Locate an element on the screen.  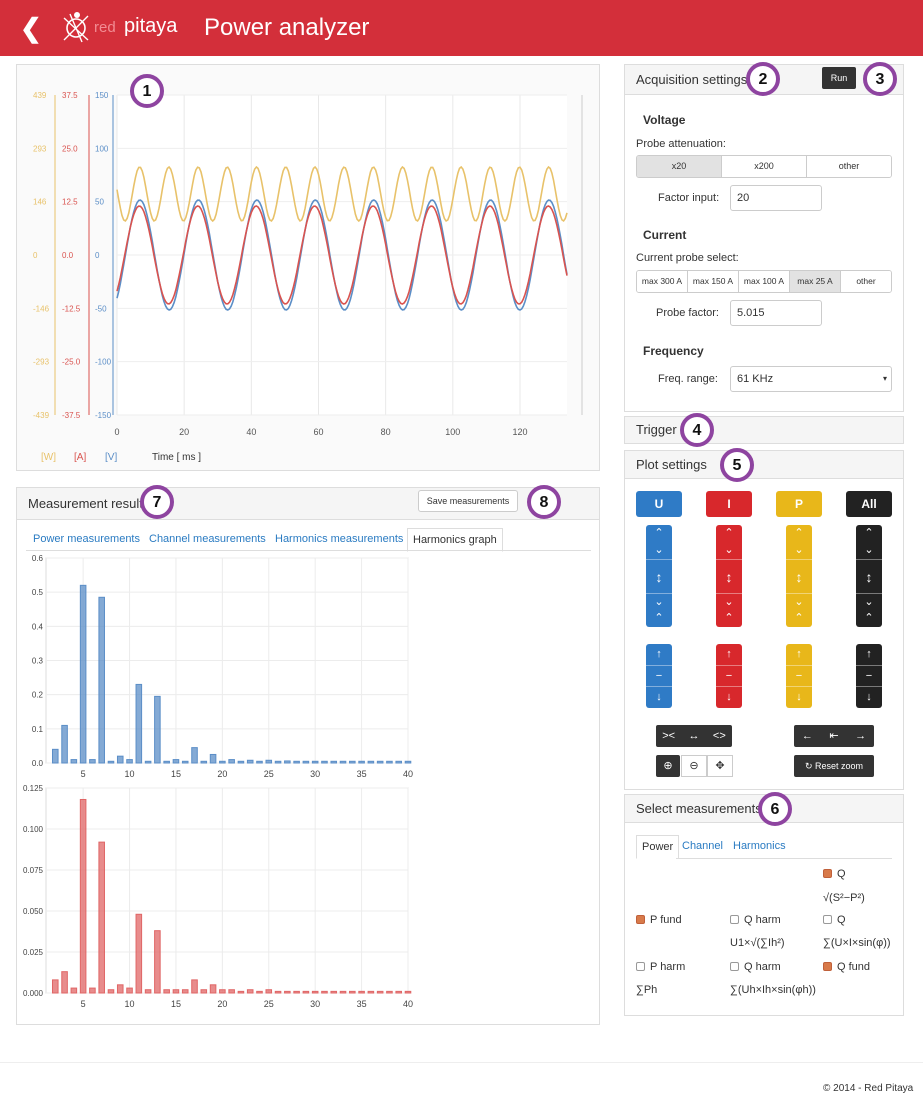
u-offset-down-icon: ↓ is located at coordinates (659, 696).